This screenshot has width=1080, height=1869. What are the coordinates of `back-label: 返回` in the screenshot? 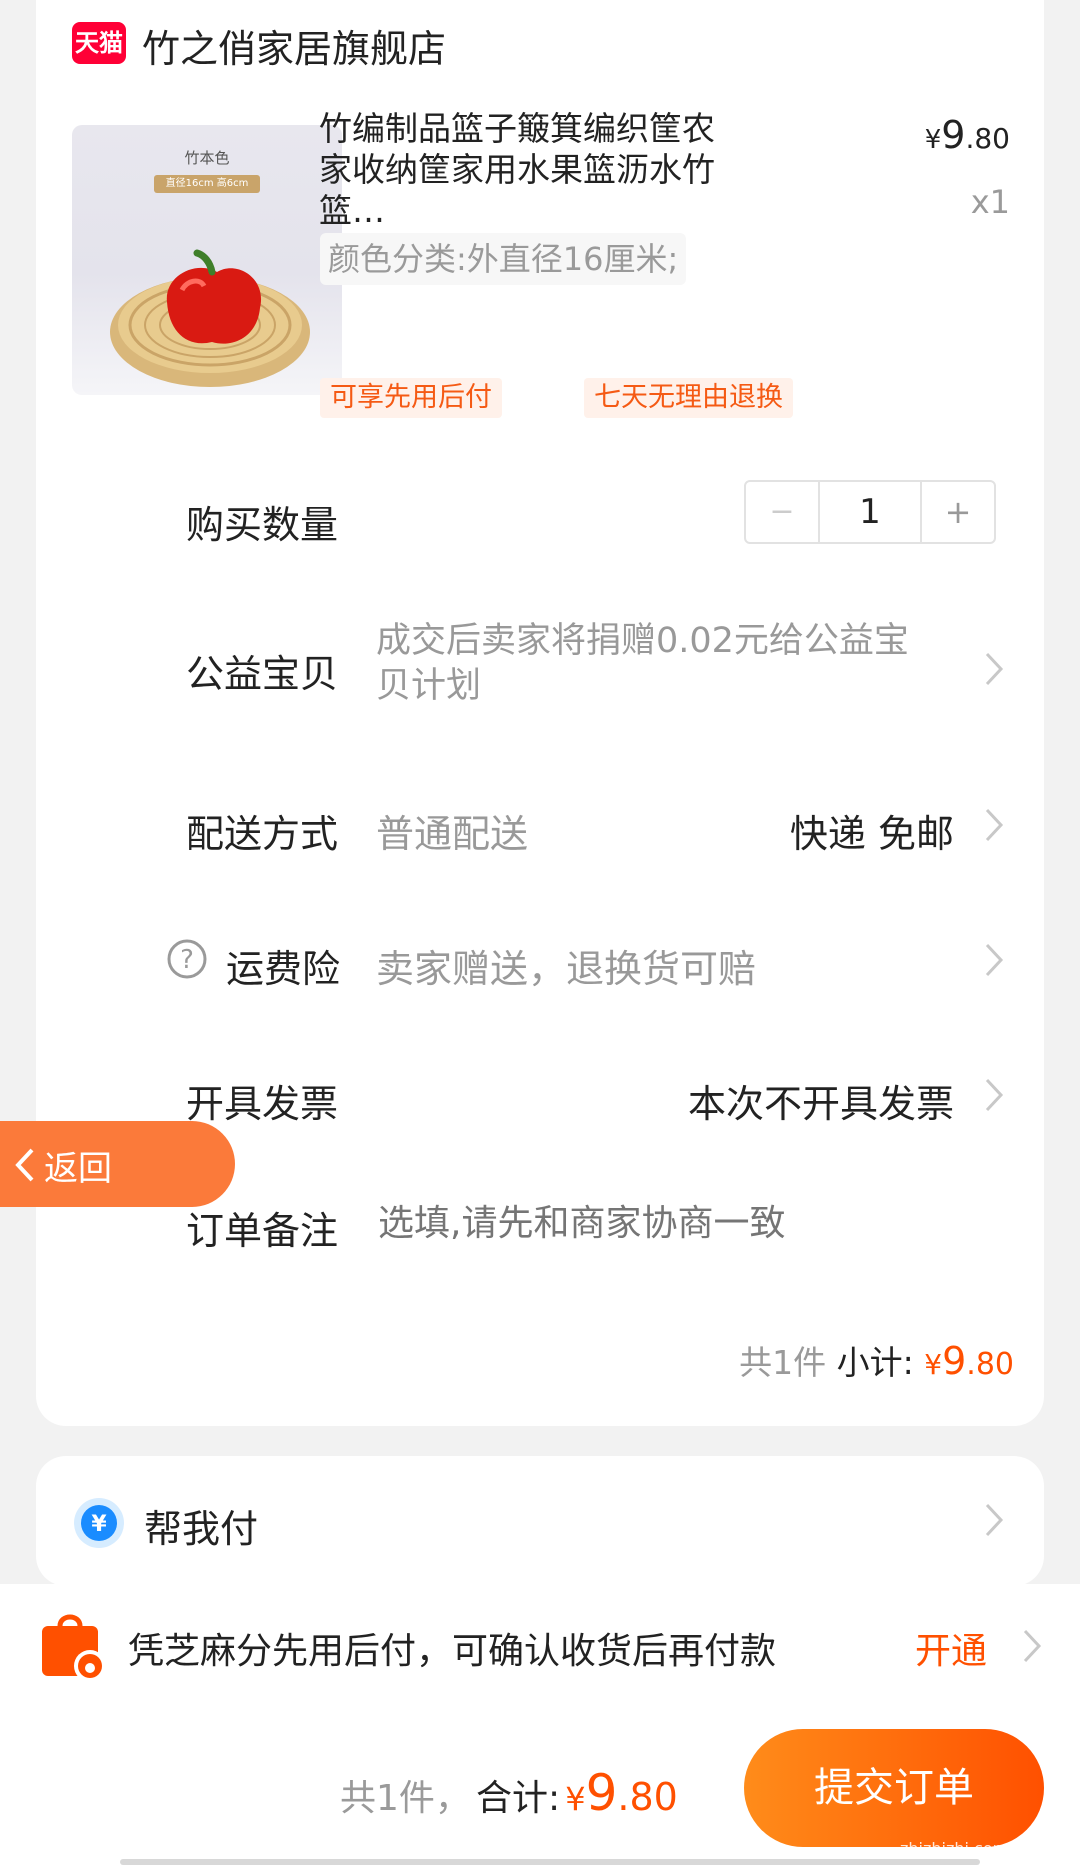 It's located at (78, 1169).